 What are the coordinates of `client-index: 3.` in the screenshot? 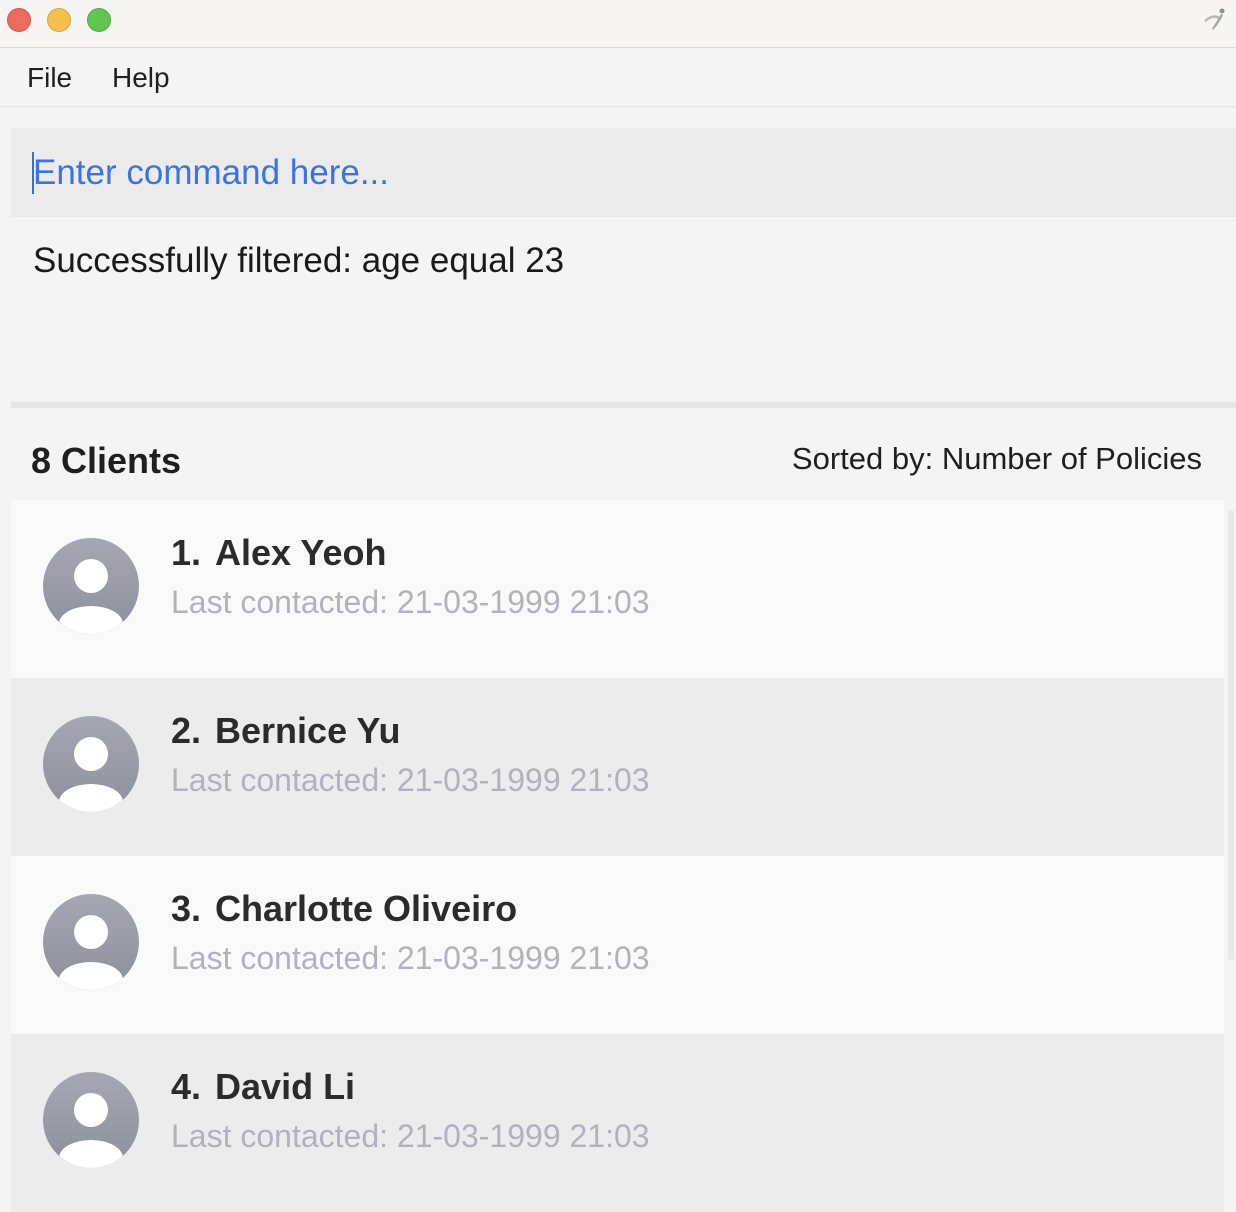 It's located at (186, 908).